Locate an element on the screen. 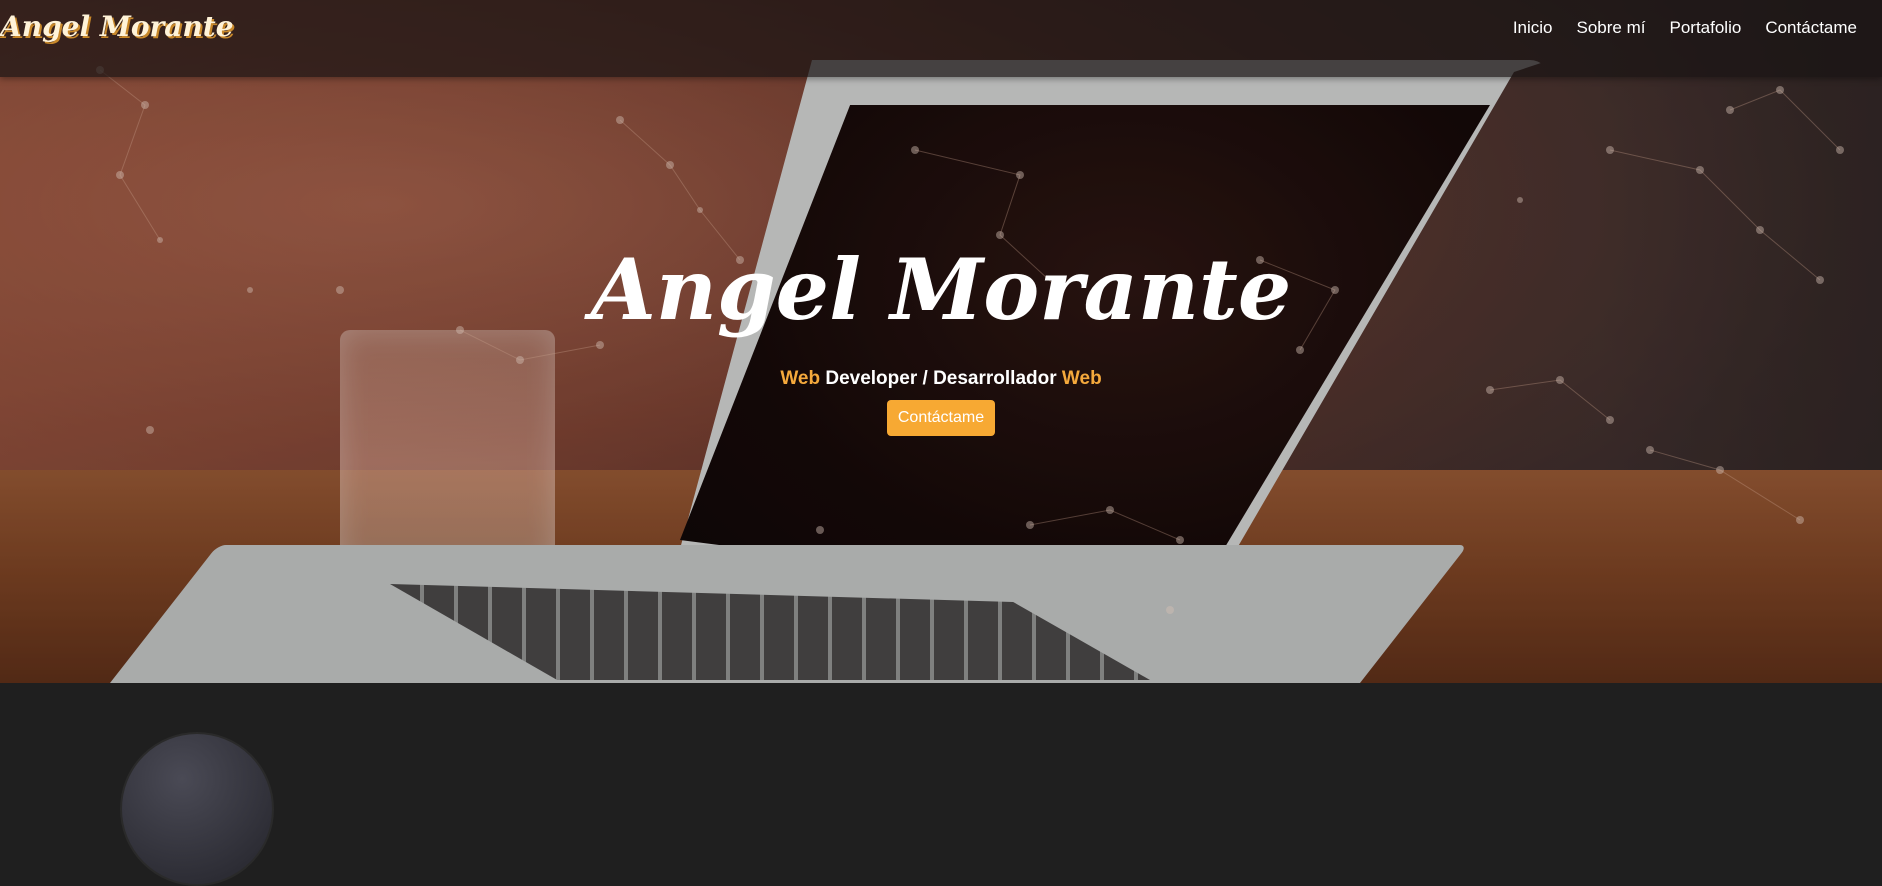 The image size is (1882, 886). subtitle-accent-web-1: Web is located at coordinates (800, 378).